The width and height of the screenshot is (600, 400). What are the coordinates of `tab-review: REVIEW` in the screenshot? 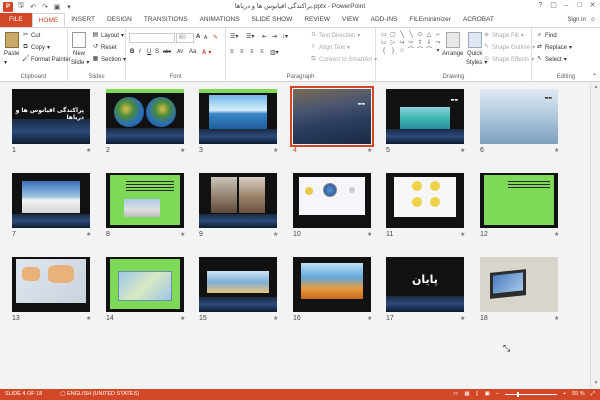 It's located at (317, 20).